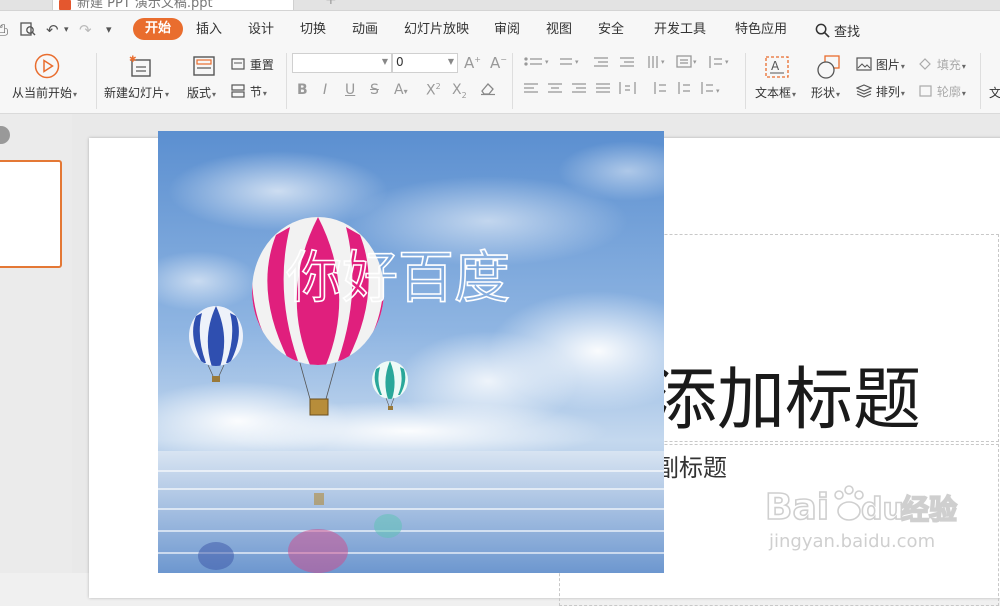 The image size is (1000, 606). What do you see at coordinates (325, 90) in the screenshot?
I see `italic-icon: I` at bounding box center [325, 90].